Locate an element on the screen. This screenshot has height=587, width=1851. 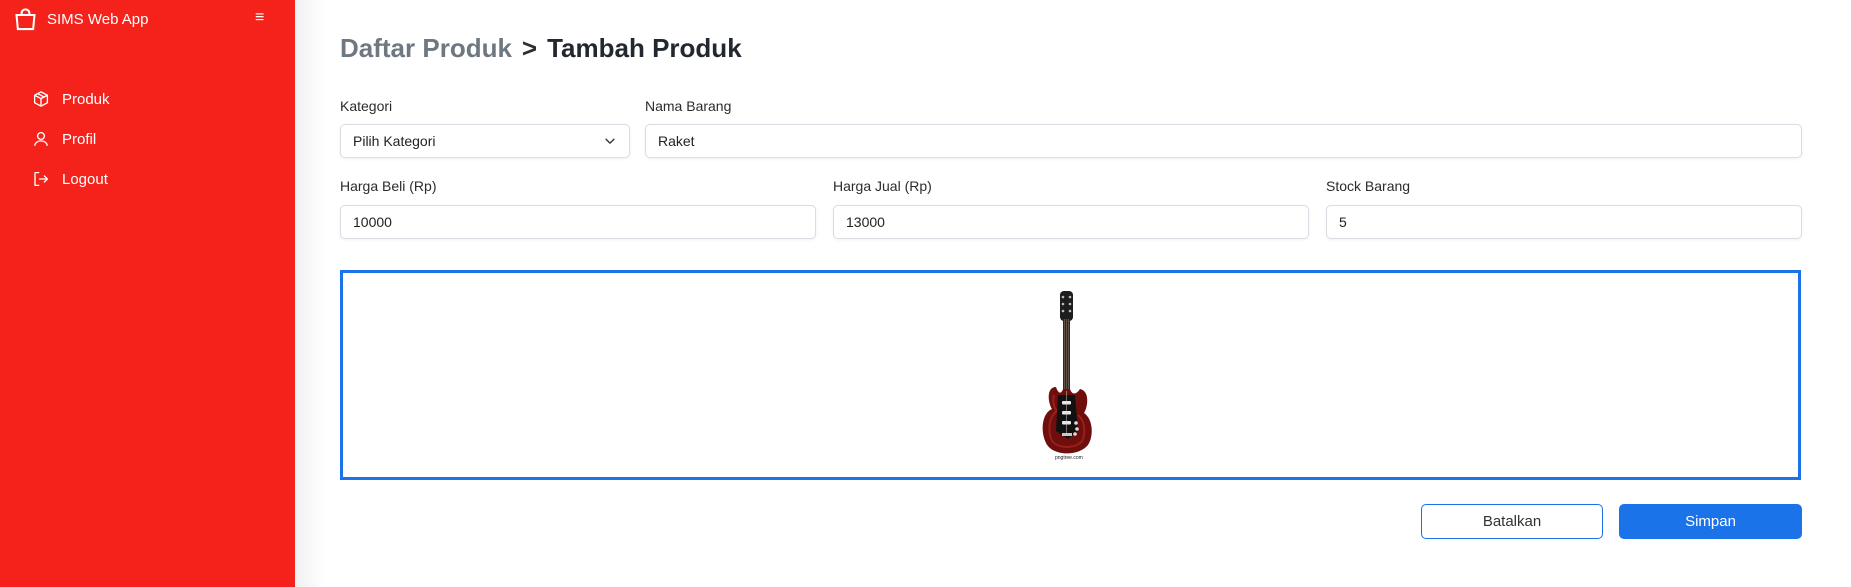
app-name: SIMS Web App is located at coordinates (98, 19).